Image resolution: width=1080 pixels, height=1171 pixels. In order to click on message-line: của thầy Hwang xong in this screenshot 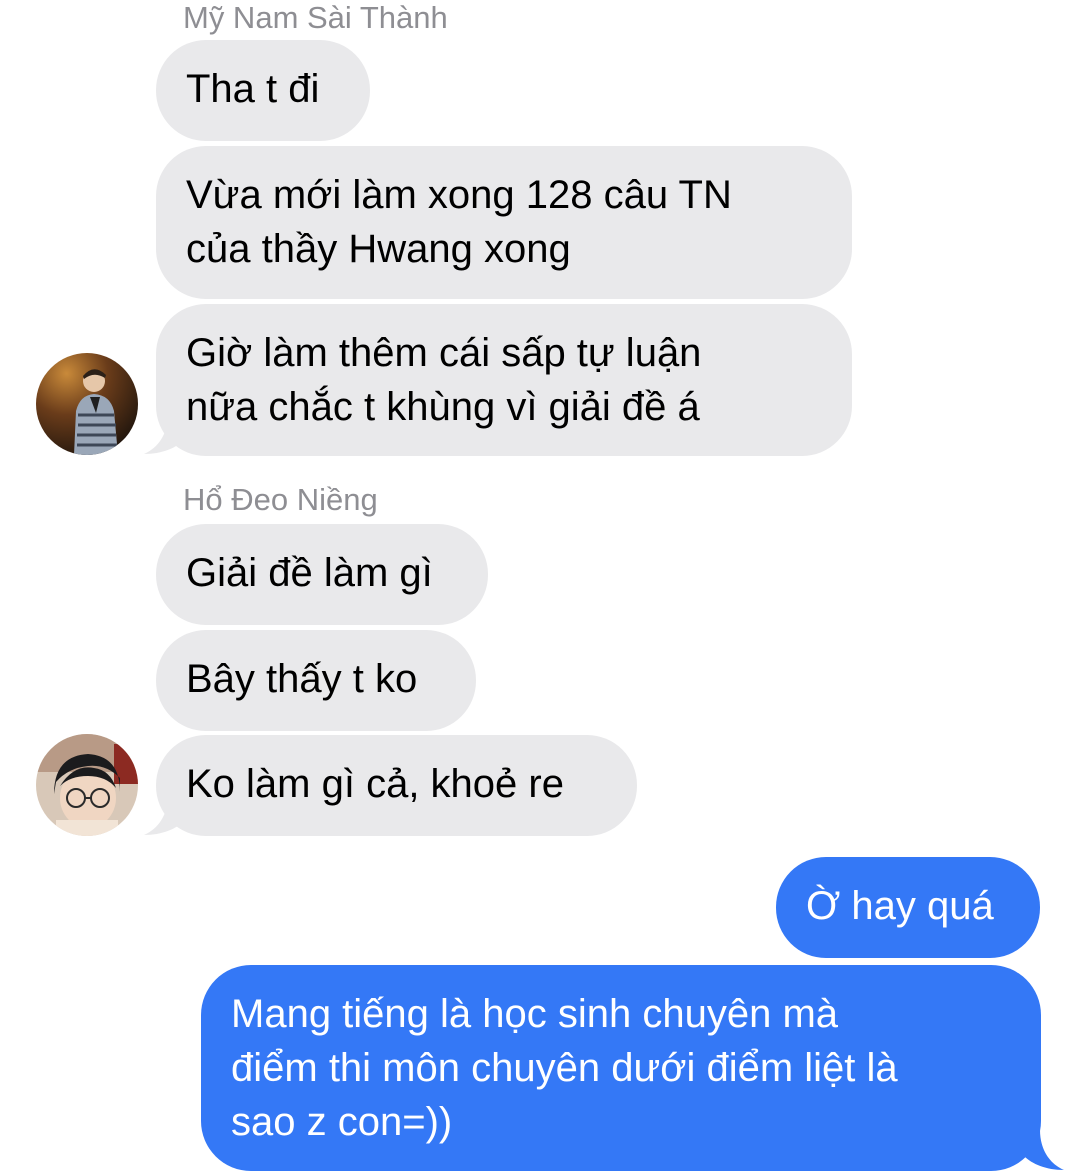, I will do `click(378, 249)`.